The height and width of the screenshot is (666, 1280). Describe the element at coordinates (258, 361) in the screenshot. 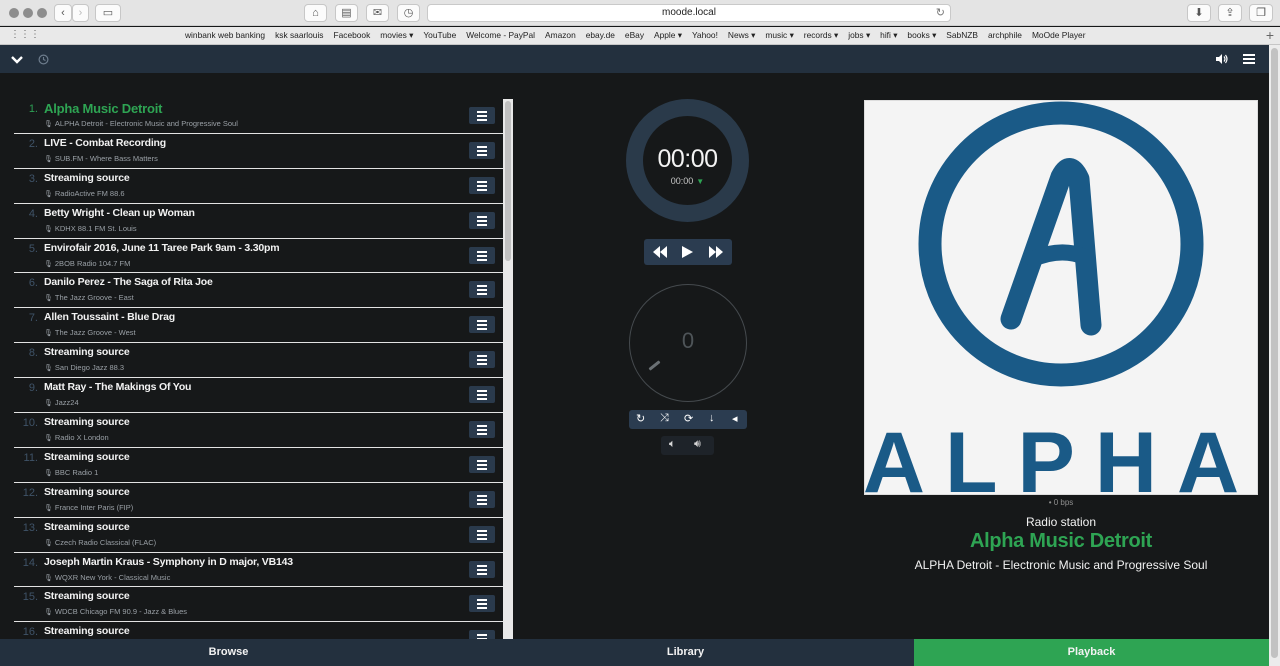

I see `playlist-row: 8. Streaming source 🎙︎ San Diego Jazz 88.3` at that location.